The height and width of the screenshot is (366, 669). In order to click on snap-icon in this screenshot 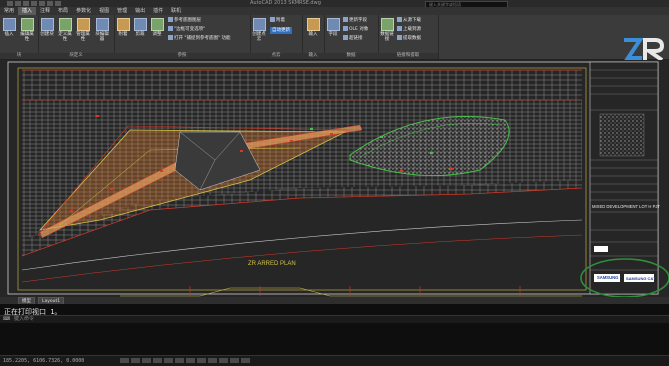, I will do `click(170, 37)`.